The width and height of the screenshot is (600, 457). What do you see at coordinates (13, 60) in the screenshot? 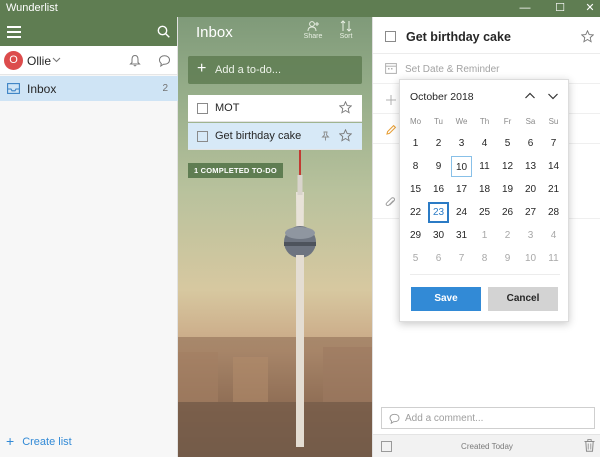
I see `avatar: O` at bounding box center [13, 60].